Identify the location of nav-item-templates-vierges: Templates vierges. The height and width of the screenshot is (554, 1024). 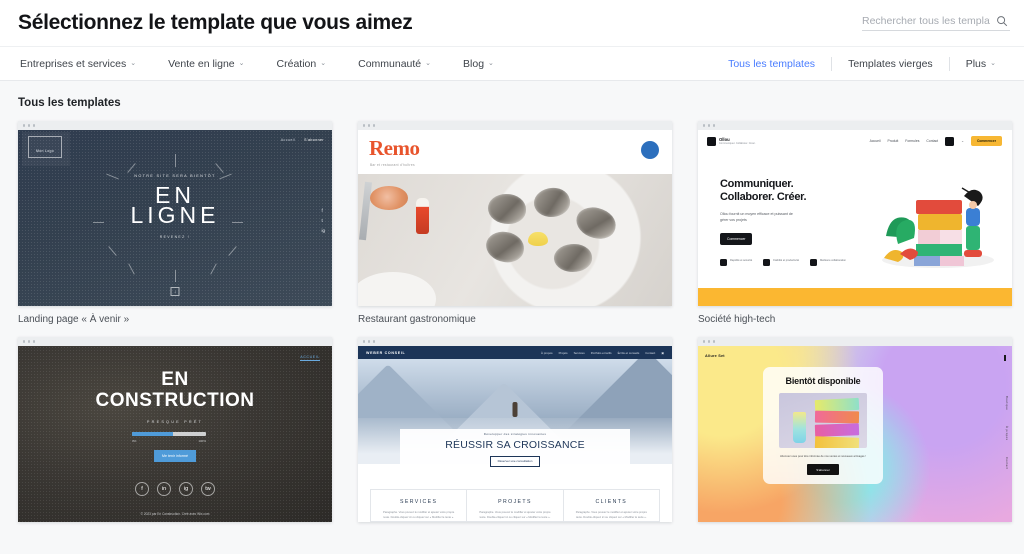
(890, 64).